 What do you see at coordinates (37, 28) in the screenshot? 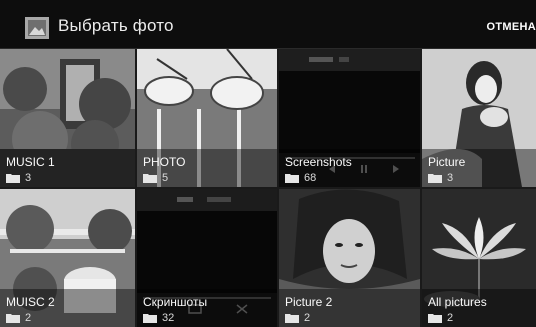
I see `gallery-icon` at bounding box center [37, 28].